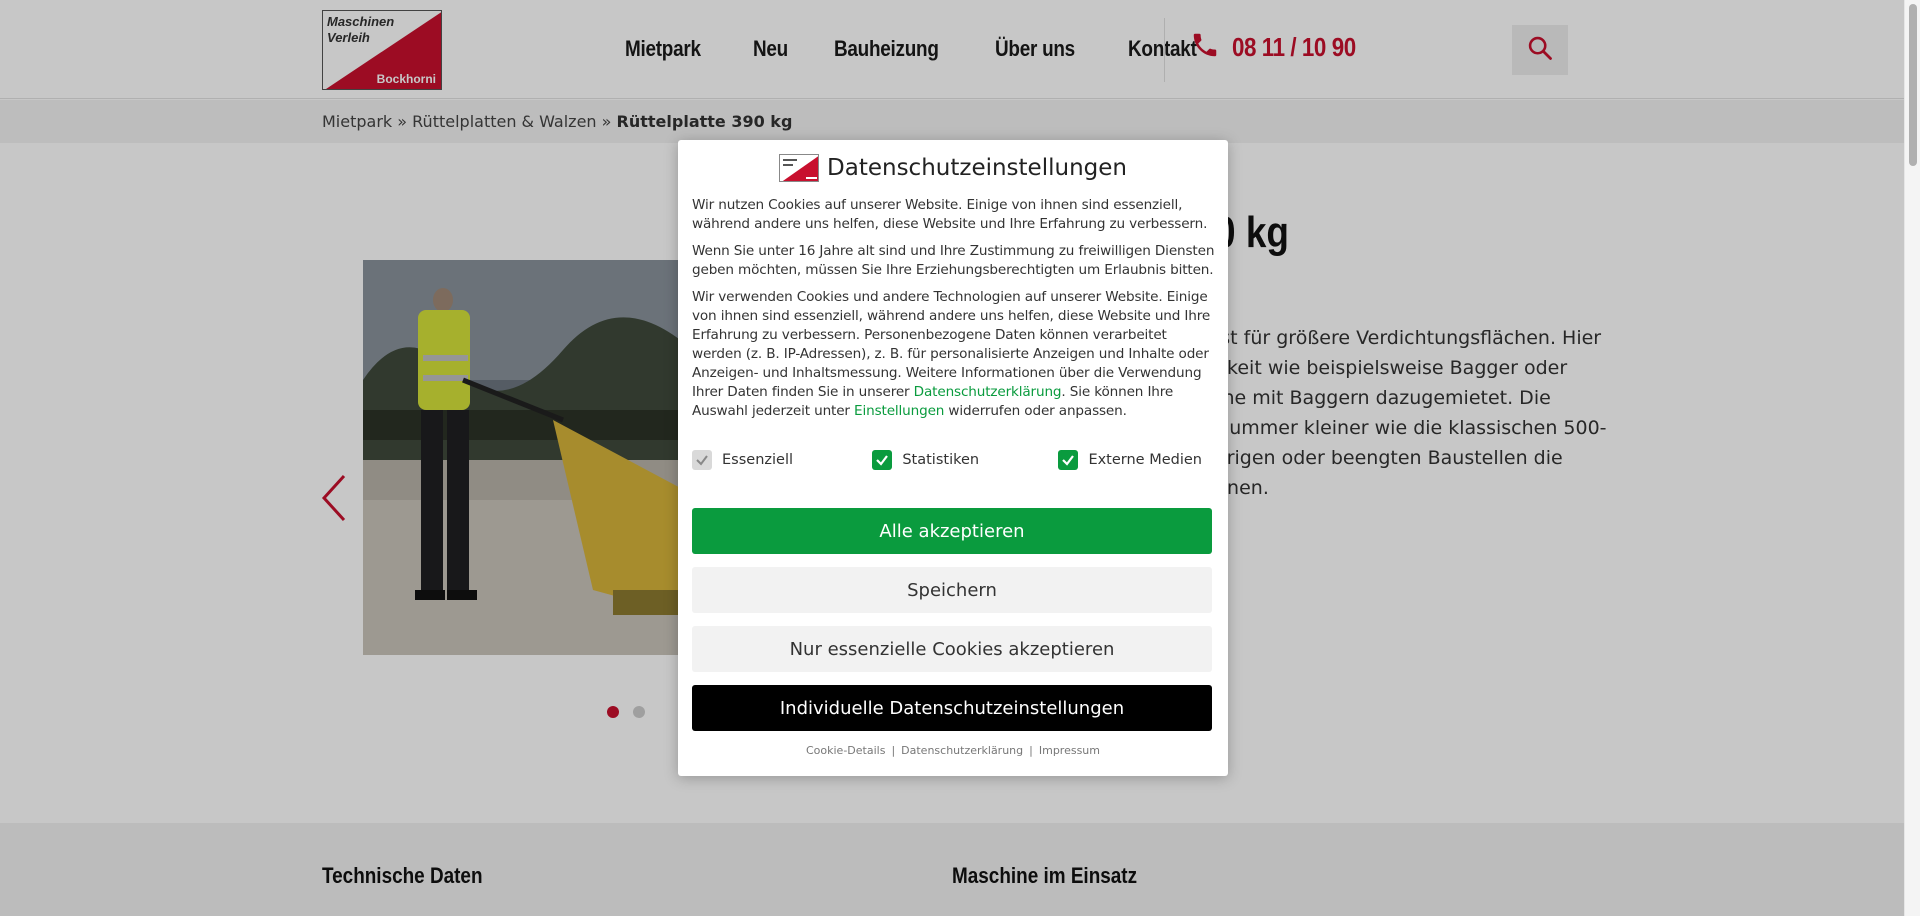  I want to click on privacy-policy-link: Datenschutzerklärung, so click(988, 392).